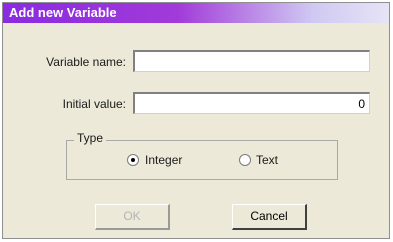  I want to click on title-bar: Add new Variable, so click(196, 13).